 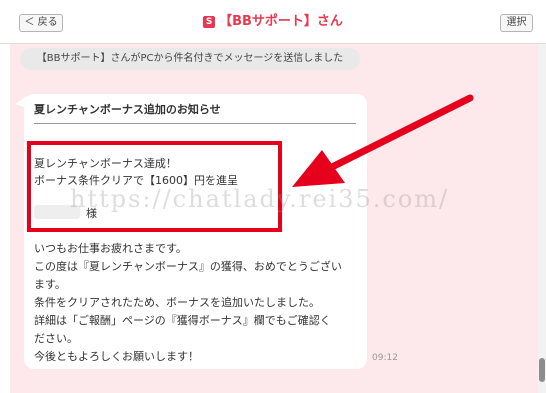 What do you see at coordinates (383, 140) in the screenshot?
I see `annotation-arrow-icon` at bounding box center [383, 140].